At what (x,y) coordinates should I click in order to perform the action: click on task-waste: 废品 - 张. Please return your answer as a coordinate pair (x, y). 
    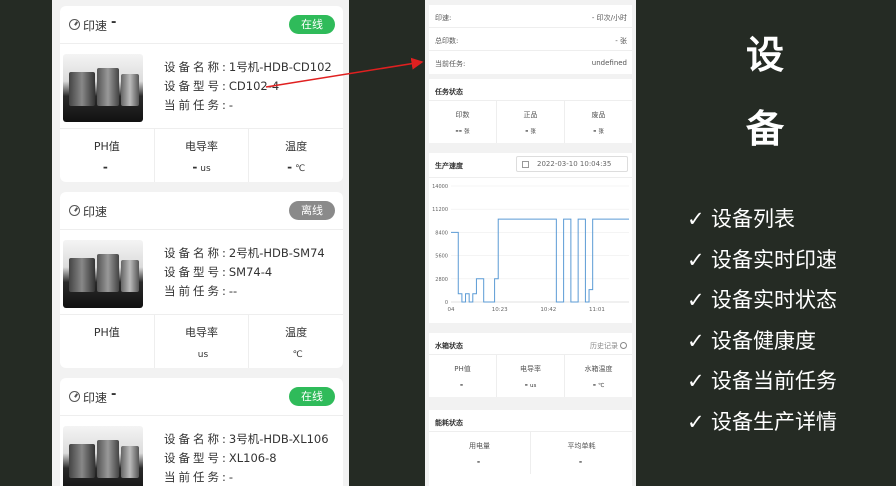
    Looking at the image, I should click on (598, 123).